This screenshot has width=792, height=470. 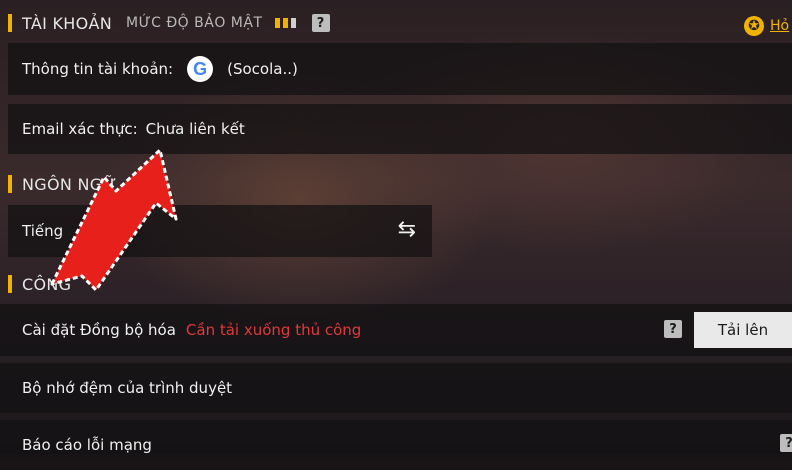 I want to click on network-report-label: Báo cáo lỗi mạng, so click(x=87, y=445).